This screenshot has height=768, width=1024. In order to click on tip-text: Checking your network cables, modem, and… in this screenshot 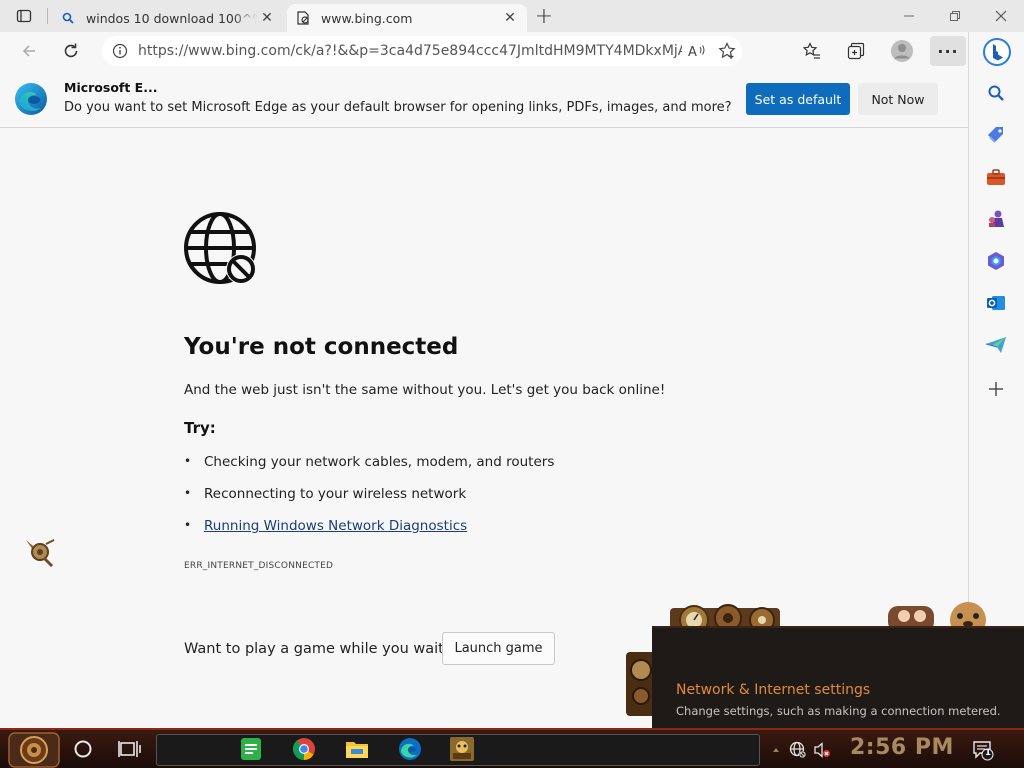, I will do `click(379, 462)`.